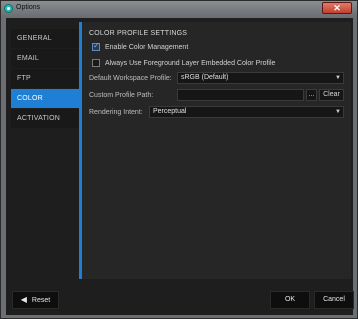  I want to click on ok-button: OK, so click(290, 300).